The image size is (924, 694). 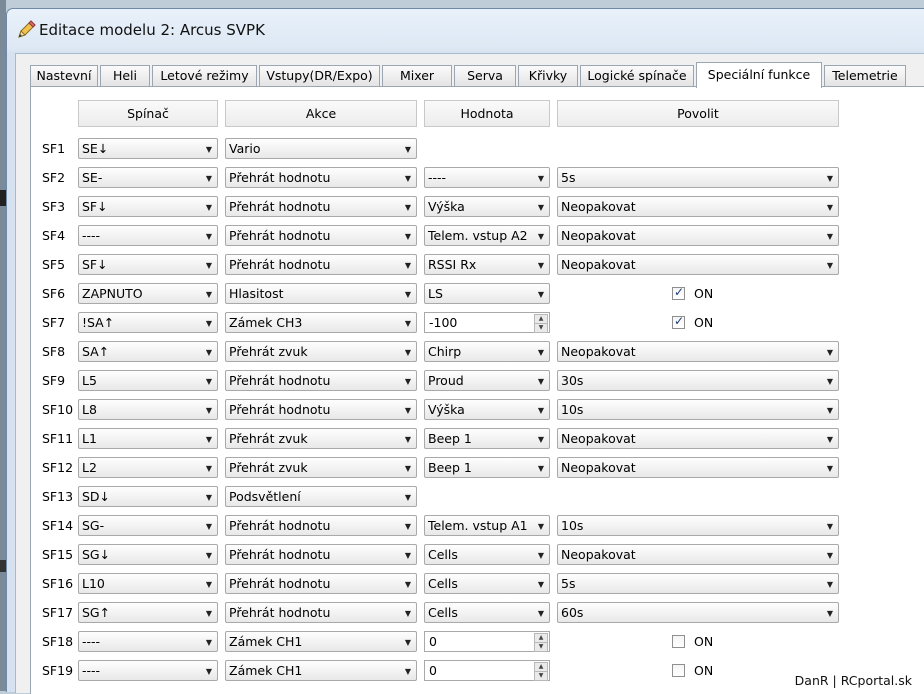 What do you see at coordinates (865, 75) in the screenshot?
I see `tab-10: Telemetrie` at bounding box center [865, 75].